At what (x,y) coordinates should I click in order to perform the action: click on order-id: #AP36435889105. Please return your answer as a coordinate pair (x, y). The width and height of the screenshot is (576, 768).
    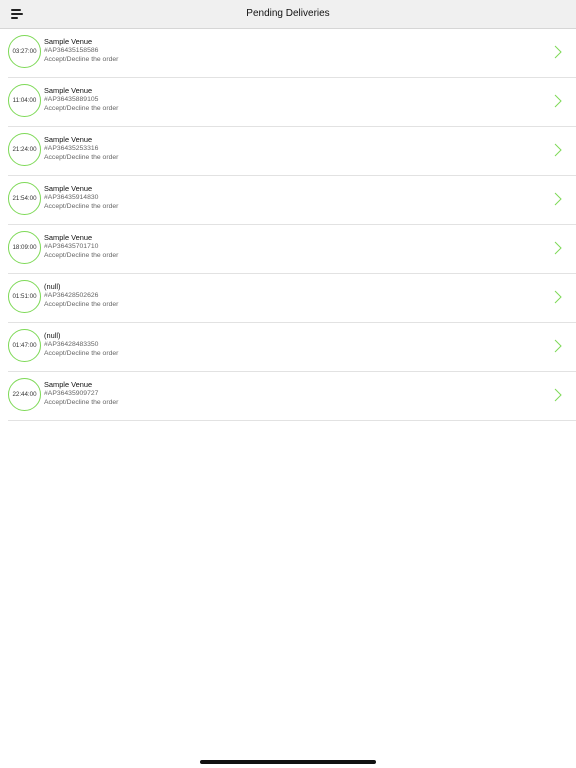
    Looking at the image, I should click on (71, 99).